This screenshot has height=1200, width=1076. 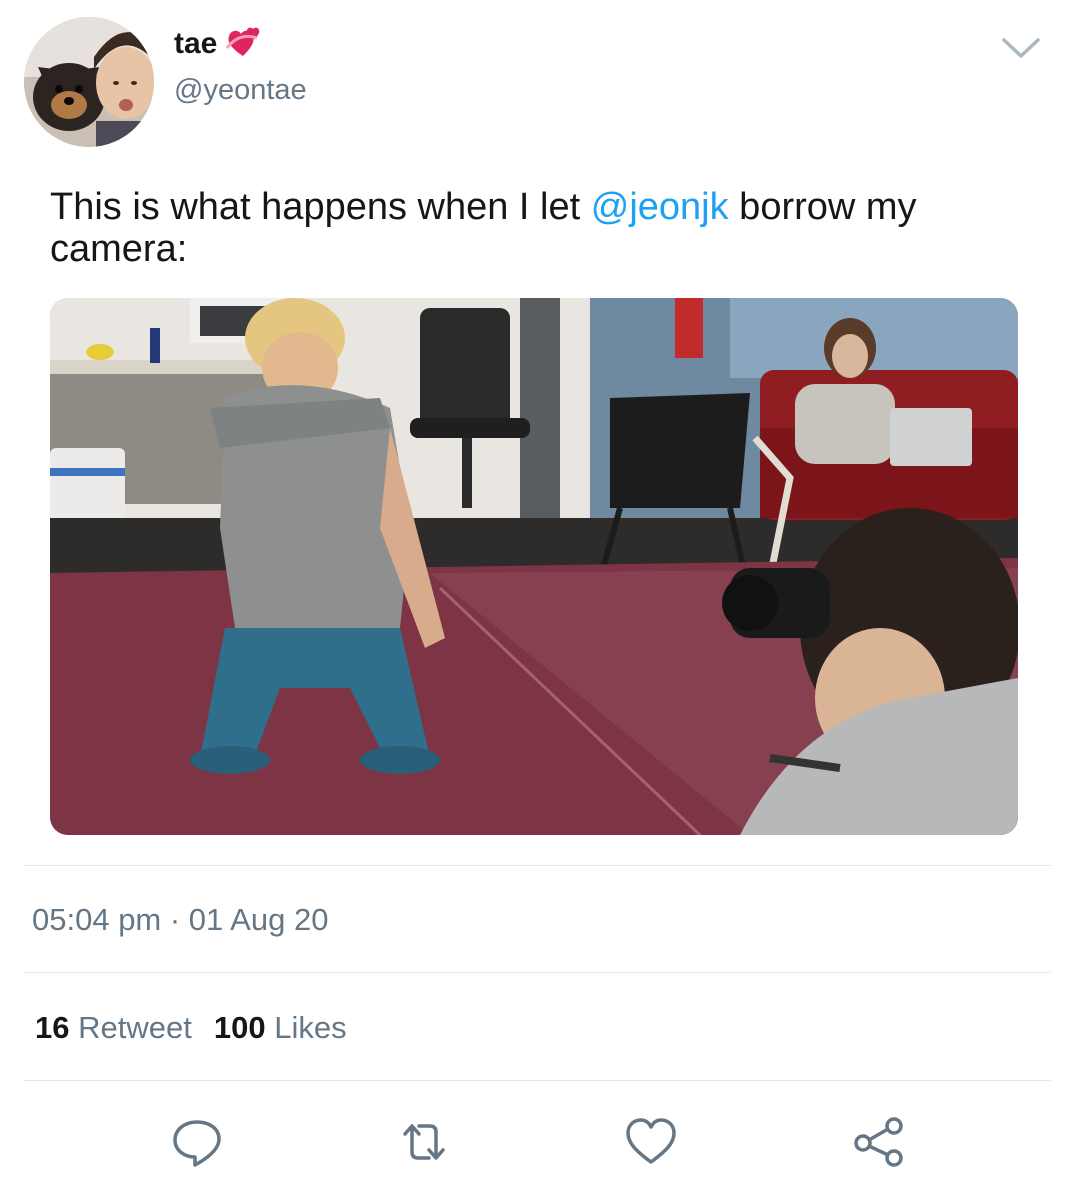 I want to click on chevron-down-icon, so click(x=1021, y=48).